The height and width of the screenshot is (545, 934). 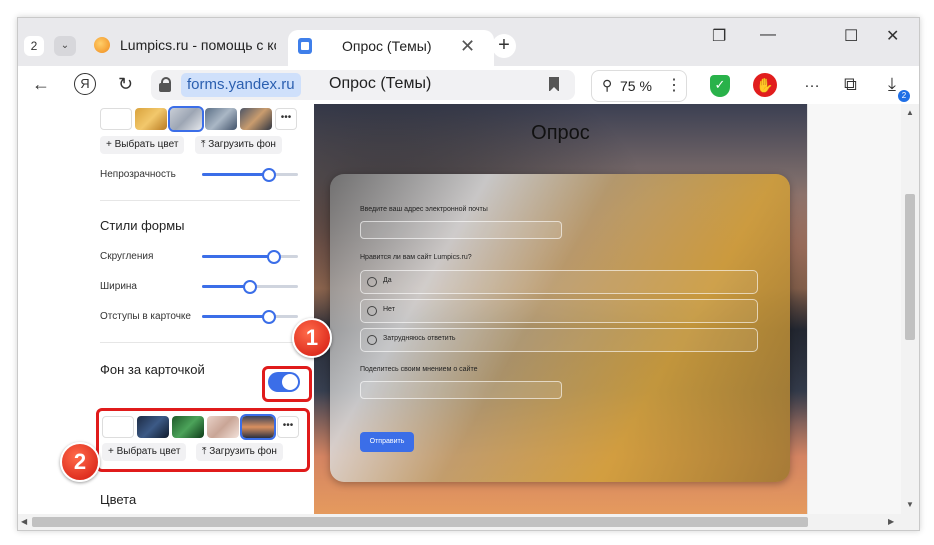 What do you see at coordinates (387, 46) in the screenshot?
I see `tab-title: Опрос (Темы)` at bounding box center [387, 46].